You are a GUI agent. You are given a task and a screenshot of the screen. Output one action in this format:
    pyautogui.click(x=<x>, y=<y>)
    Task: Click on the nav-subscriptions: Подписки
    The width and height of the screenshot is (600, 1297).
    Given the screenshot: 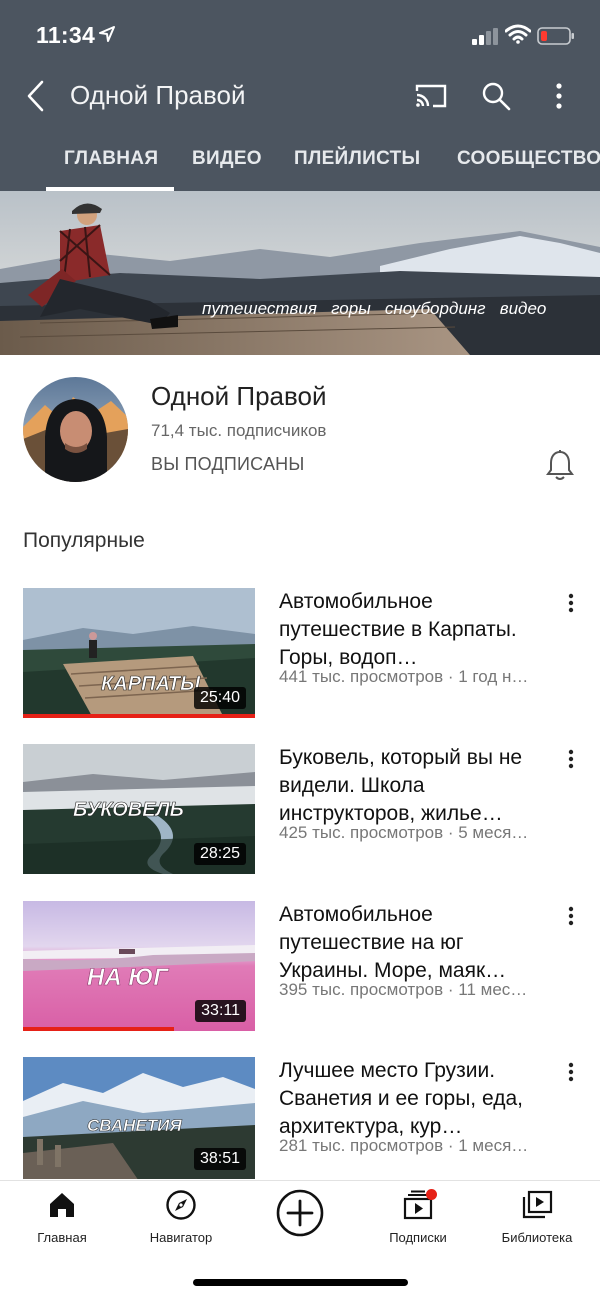 What is the action you would take?
    pyautogui.click(x=418, y=1219)
    